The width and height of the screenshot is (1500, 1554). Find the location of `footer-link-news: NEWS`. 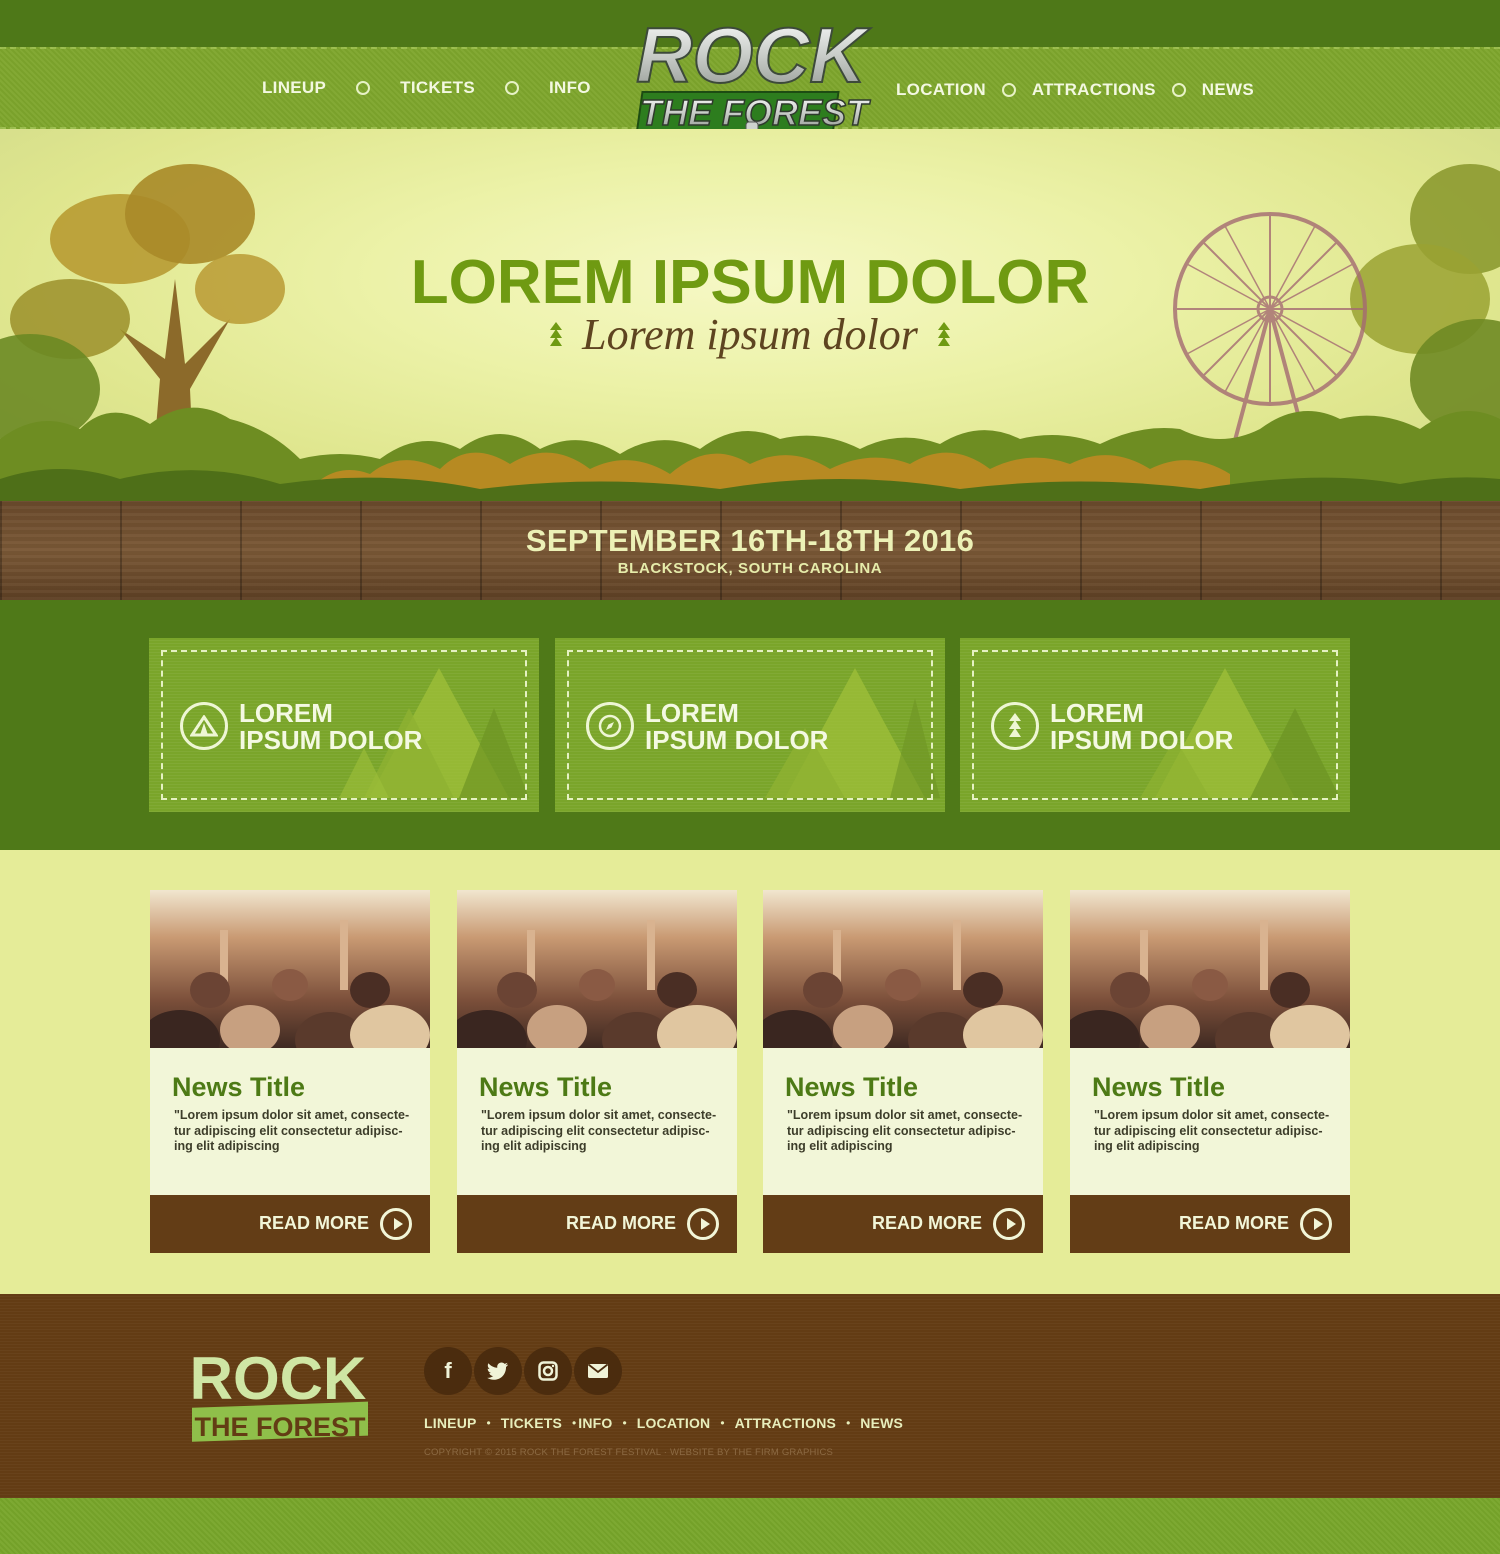

footer-link-news: NEWS is located at coordinates (881, 1423).